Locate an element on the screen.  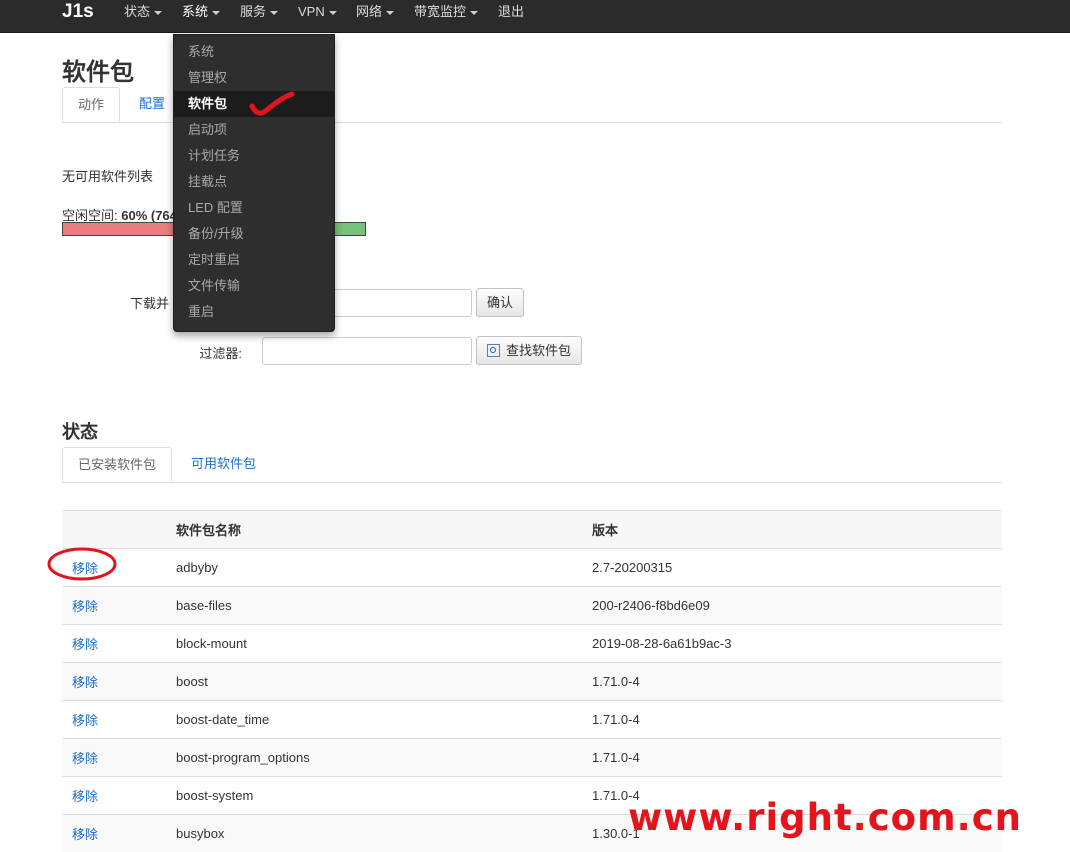
table-row: 移除 block-mount 2019-08-28-6a61b9ac-3 is located at coordinates (532, 644).